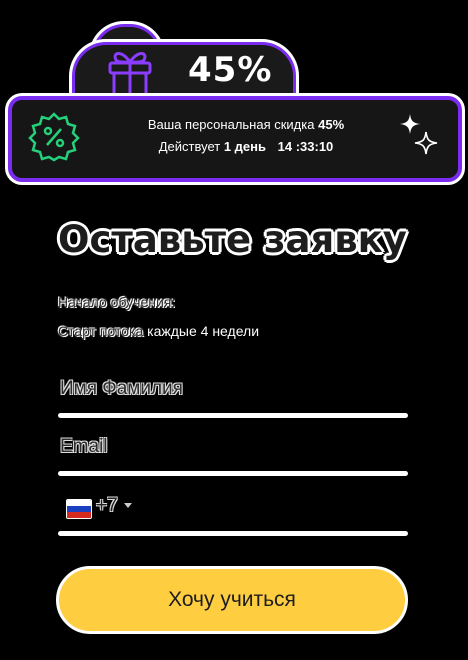 The height and width of the screenshot is (660, 468). What do you see at coordinates (107, 505) in the screenshot?
I see `phone-country-code: +7` at bounding box center [107, 505].